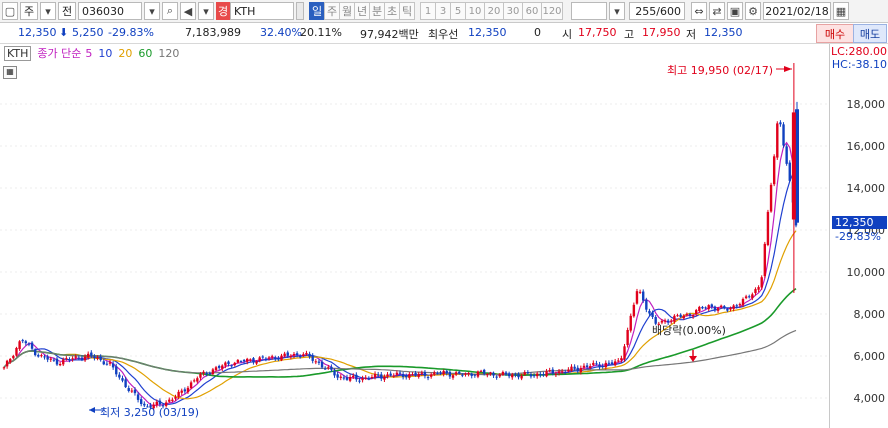  I want to click on price-change: 5,250, so click(88, 32).